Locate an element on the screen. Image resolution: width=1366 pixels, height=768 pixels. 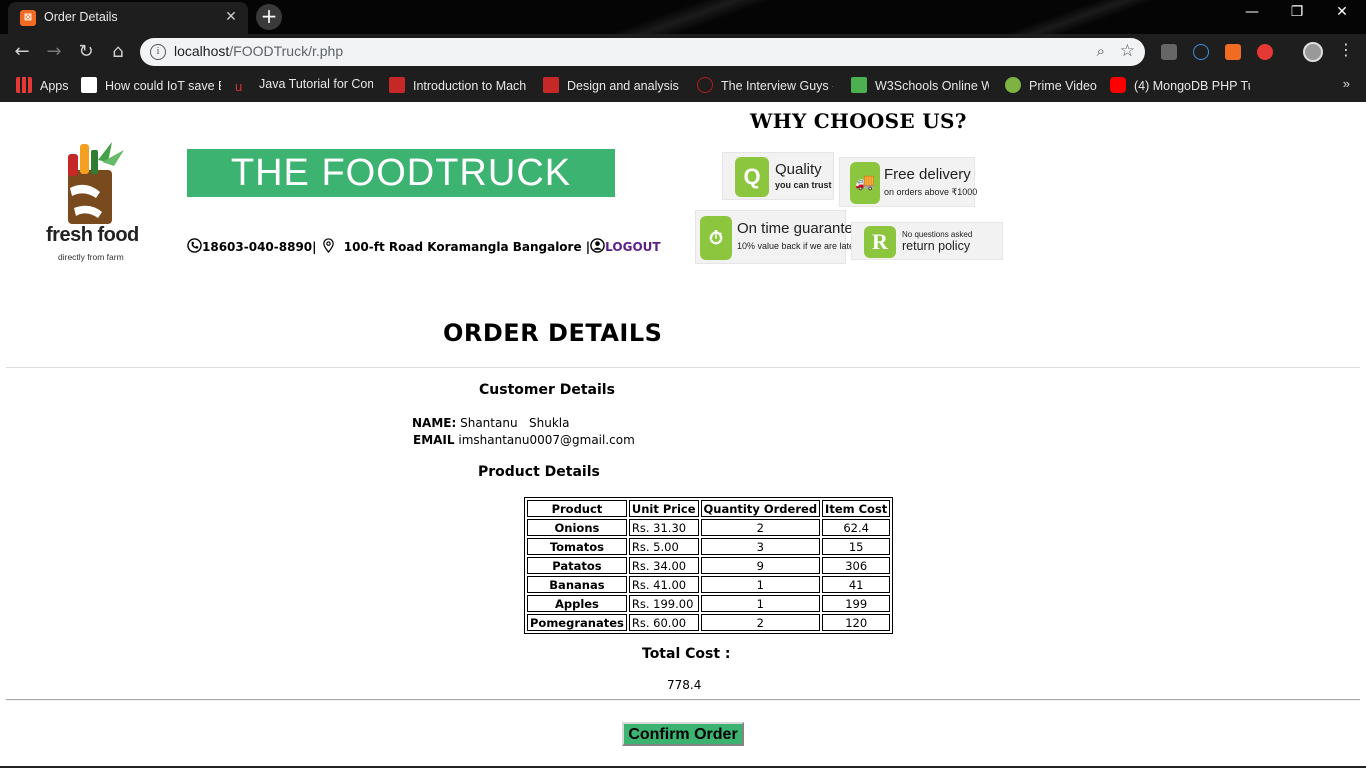
bookmark-label: Prime Video is located at coordinates (1063, 86).